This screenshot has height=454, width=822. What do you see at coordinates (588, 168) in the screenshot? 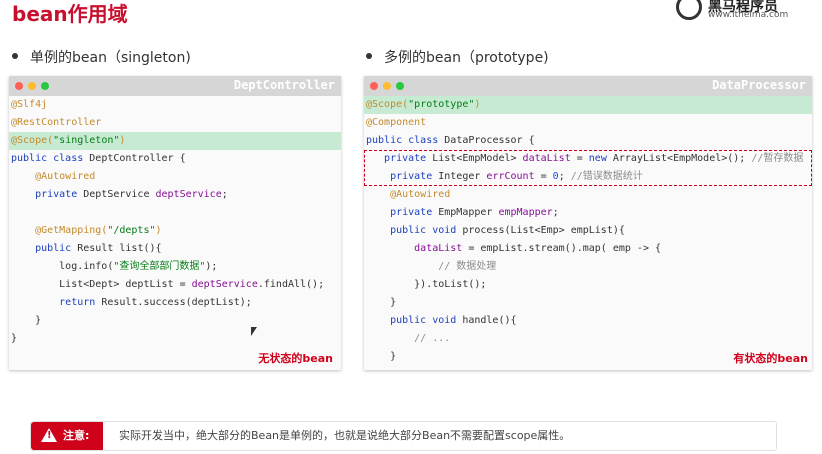
I see `stateful-fields-highlight` at bounding box center [588, 168].